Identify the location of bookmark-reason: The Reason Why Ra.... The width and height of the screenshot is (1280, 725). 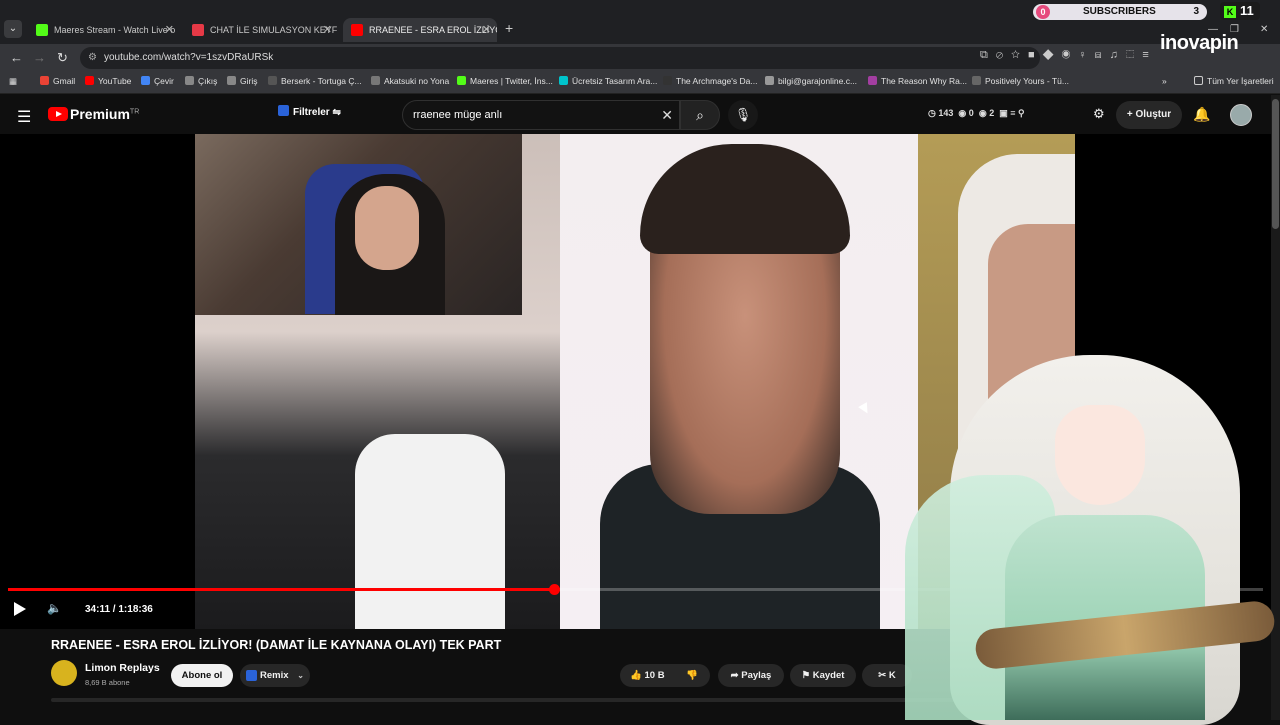
(917, 81).